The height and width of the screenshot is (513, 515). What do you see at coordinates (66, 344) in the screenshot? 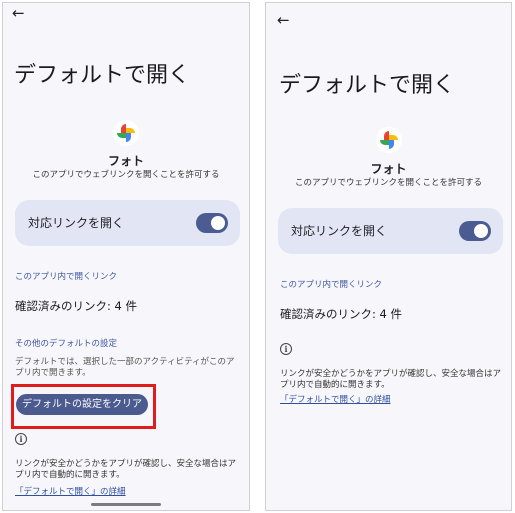
I see `other-defaults-header: その他のデフォルトの設定` at bounding box center [66, 344].